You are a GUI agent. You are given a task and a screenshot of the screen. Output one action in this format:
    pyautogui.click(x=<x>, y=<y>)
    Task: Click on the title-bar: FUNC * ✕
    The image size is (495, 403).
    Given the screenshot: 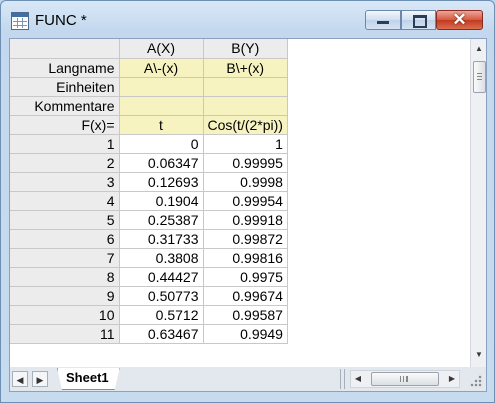 What is the action you would take?
    pyautogui.click(x=247, y=19)
    